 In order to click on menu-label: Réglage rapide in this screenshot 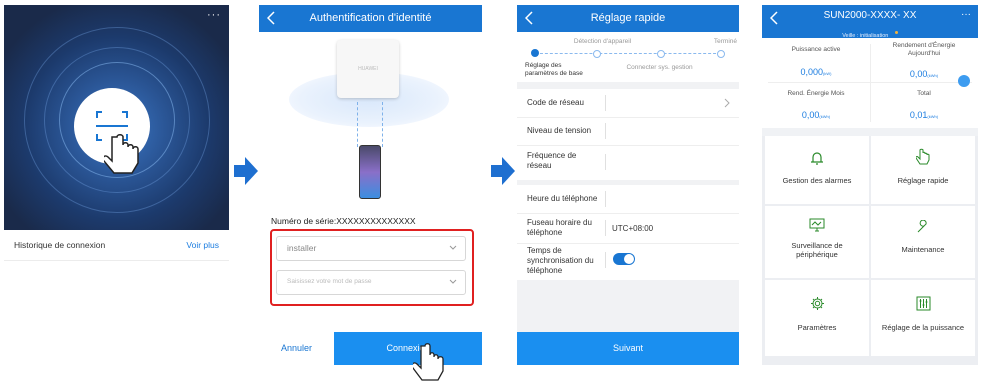, I will do `click(923, 180)`.